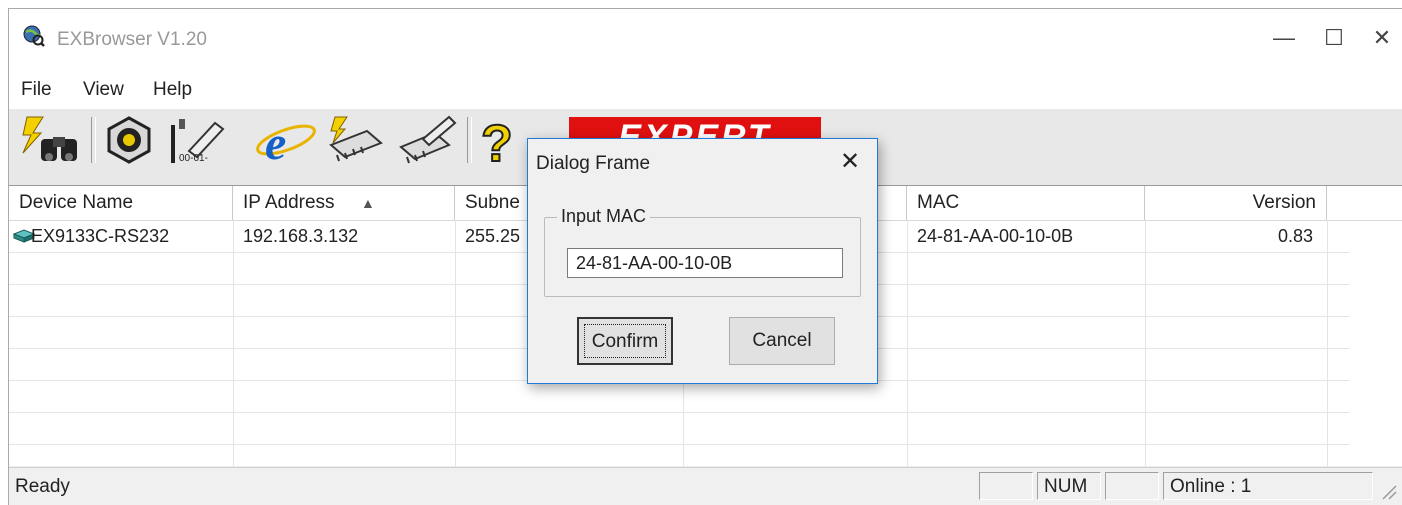 The width and height of the screenshot is (1402, 505). Describe the element at coordinates (132, 39) in the screenshot. I see `window-title: EXBrowser V1.20` at that location.